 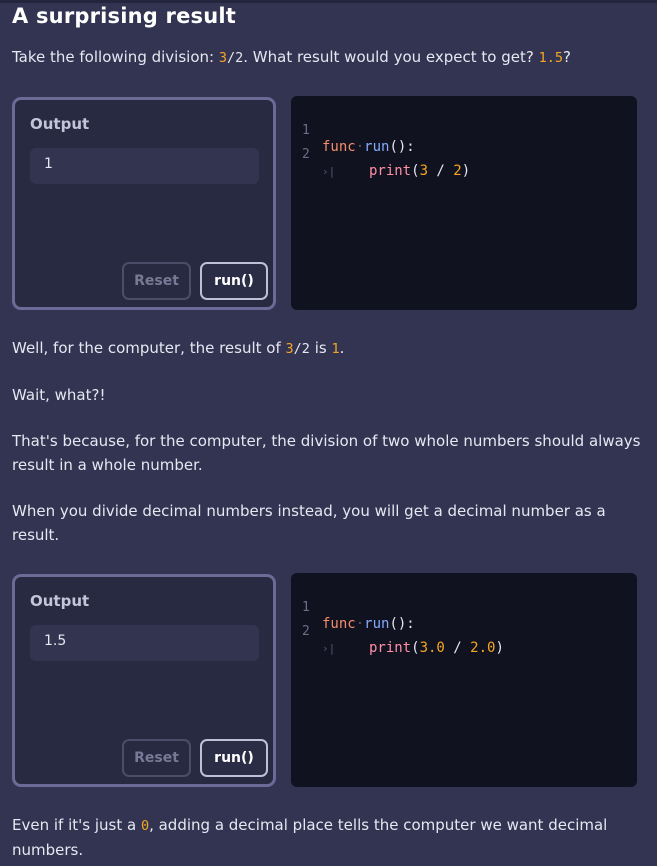 What do you see at coordinates (328, 1) in the screenshot?
I see `top-divider` at bounding box center [328, 1].